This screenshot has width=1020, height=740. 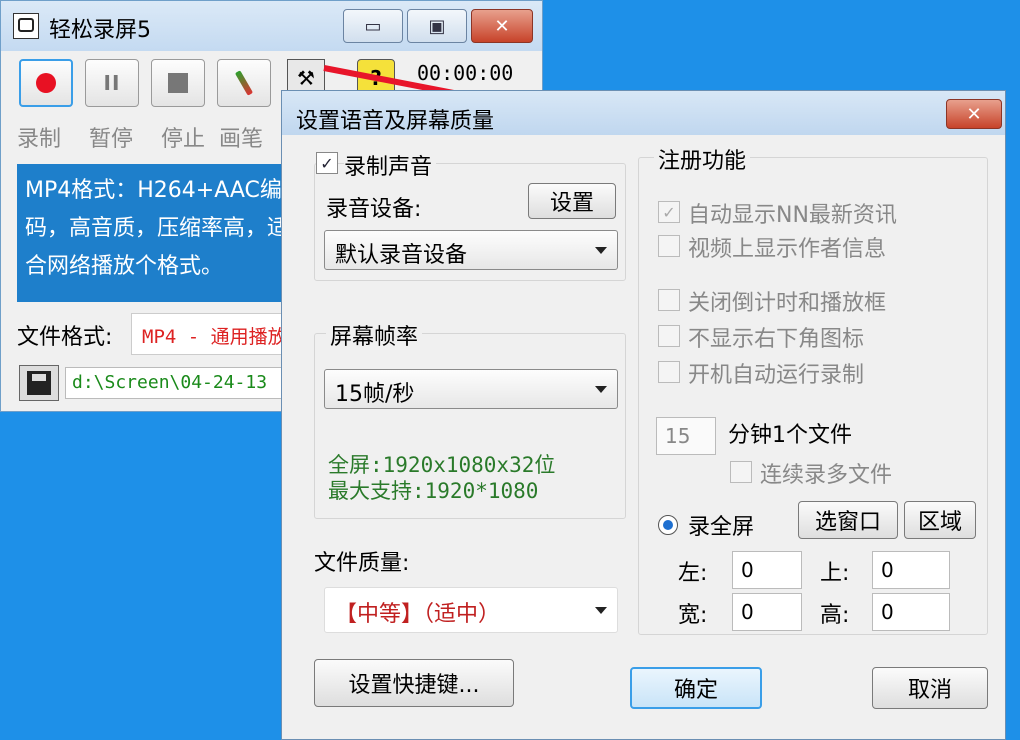 What do you see at coordinates (669, 372) in the screenshot?
I see `option-autorun-checkbox` at bounding box center [669, 372].